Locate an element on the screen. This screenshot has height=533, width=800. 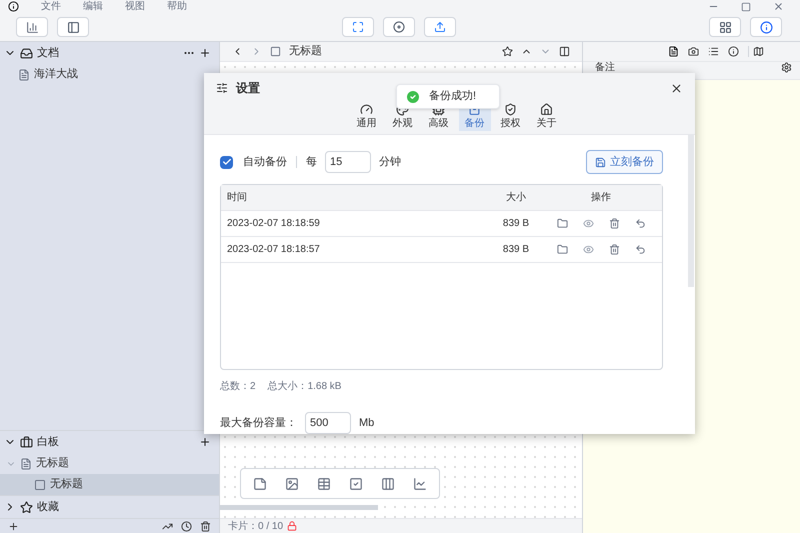
toast-message: 备份成功! is located at coordinates (452, 96).